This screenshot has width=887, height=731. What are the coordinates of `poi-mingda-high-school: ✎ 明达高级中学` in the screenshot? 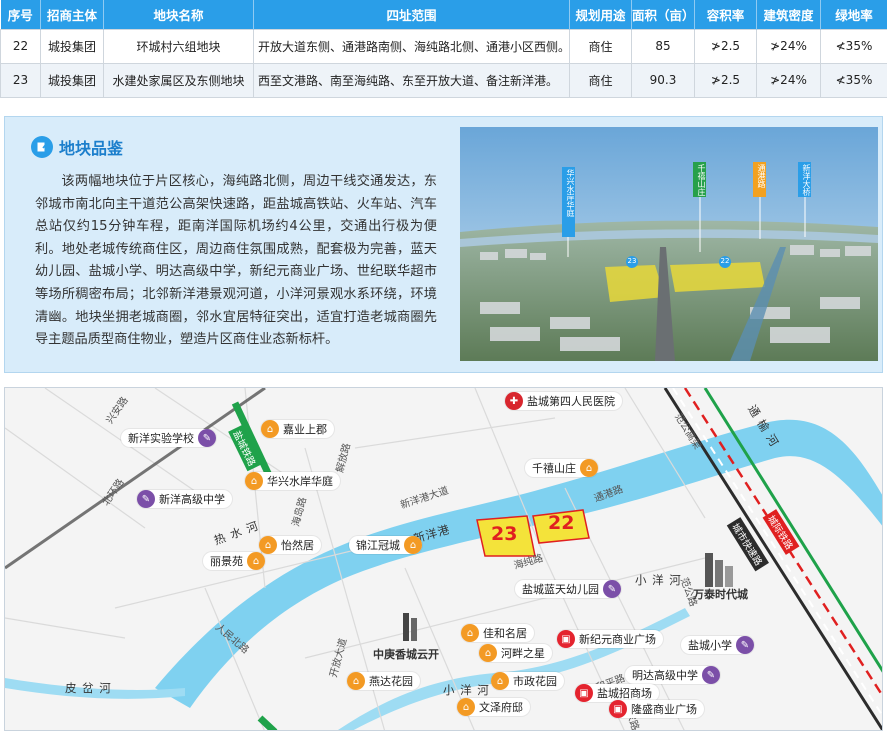 It's located at (672, 675).